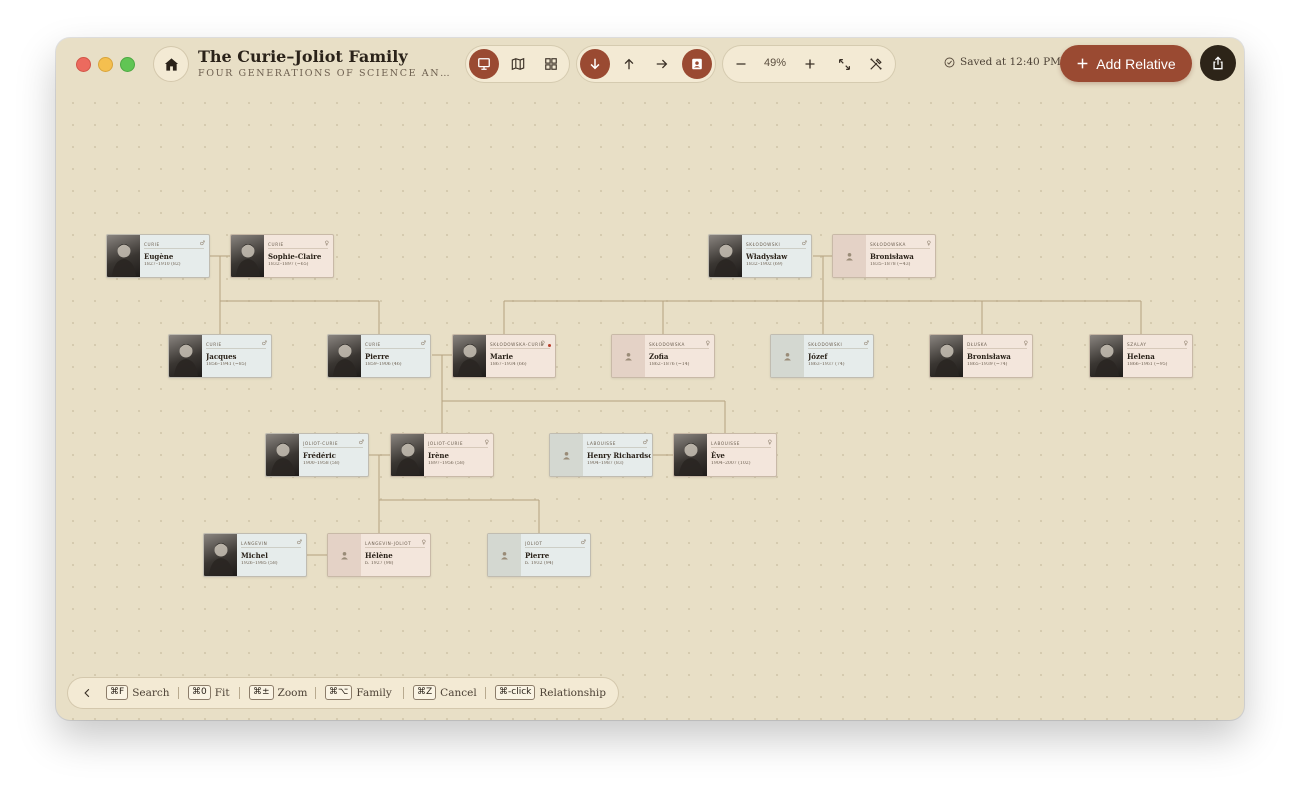 The width and height of the screenshot is (1300, 795). I want to click on person-card-jacques: CURIE Jacques 1856–1941 (~85) ♂, so click(220, 356).